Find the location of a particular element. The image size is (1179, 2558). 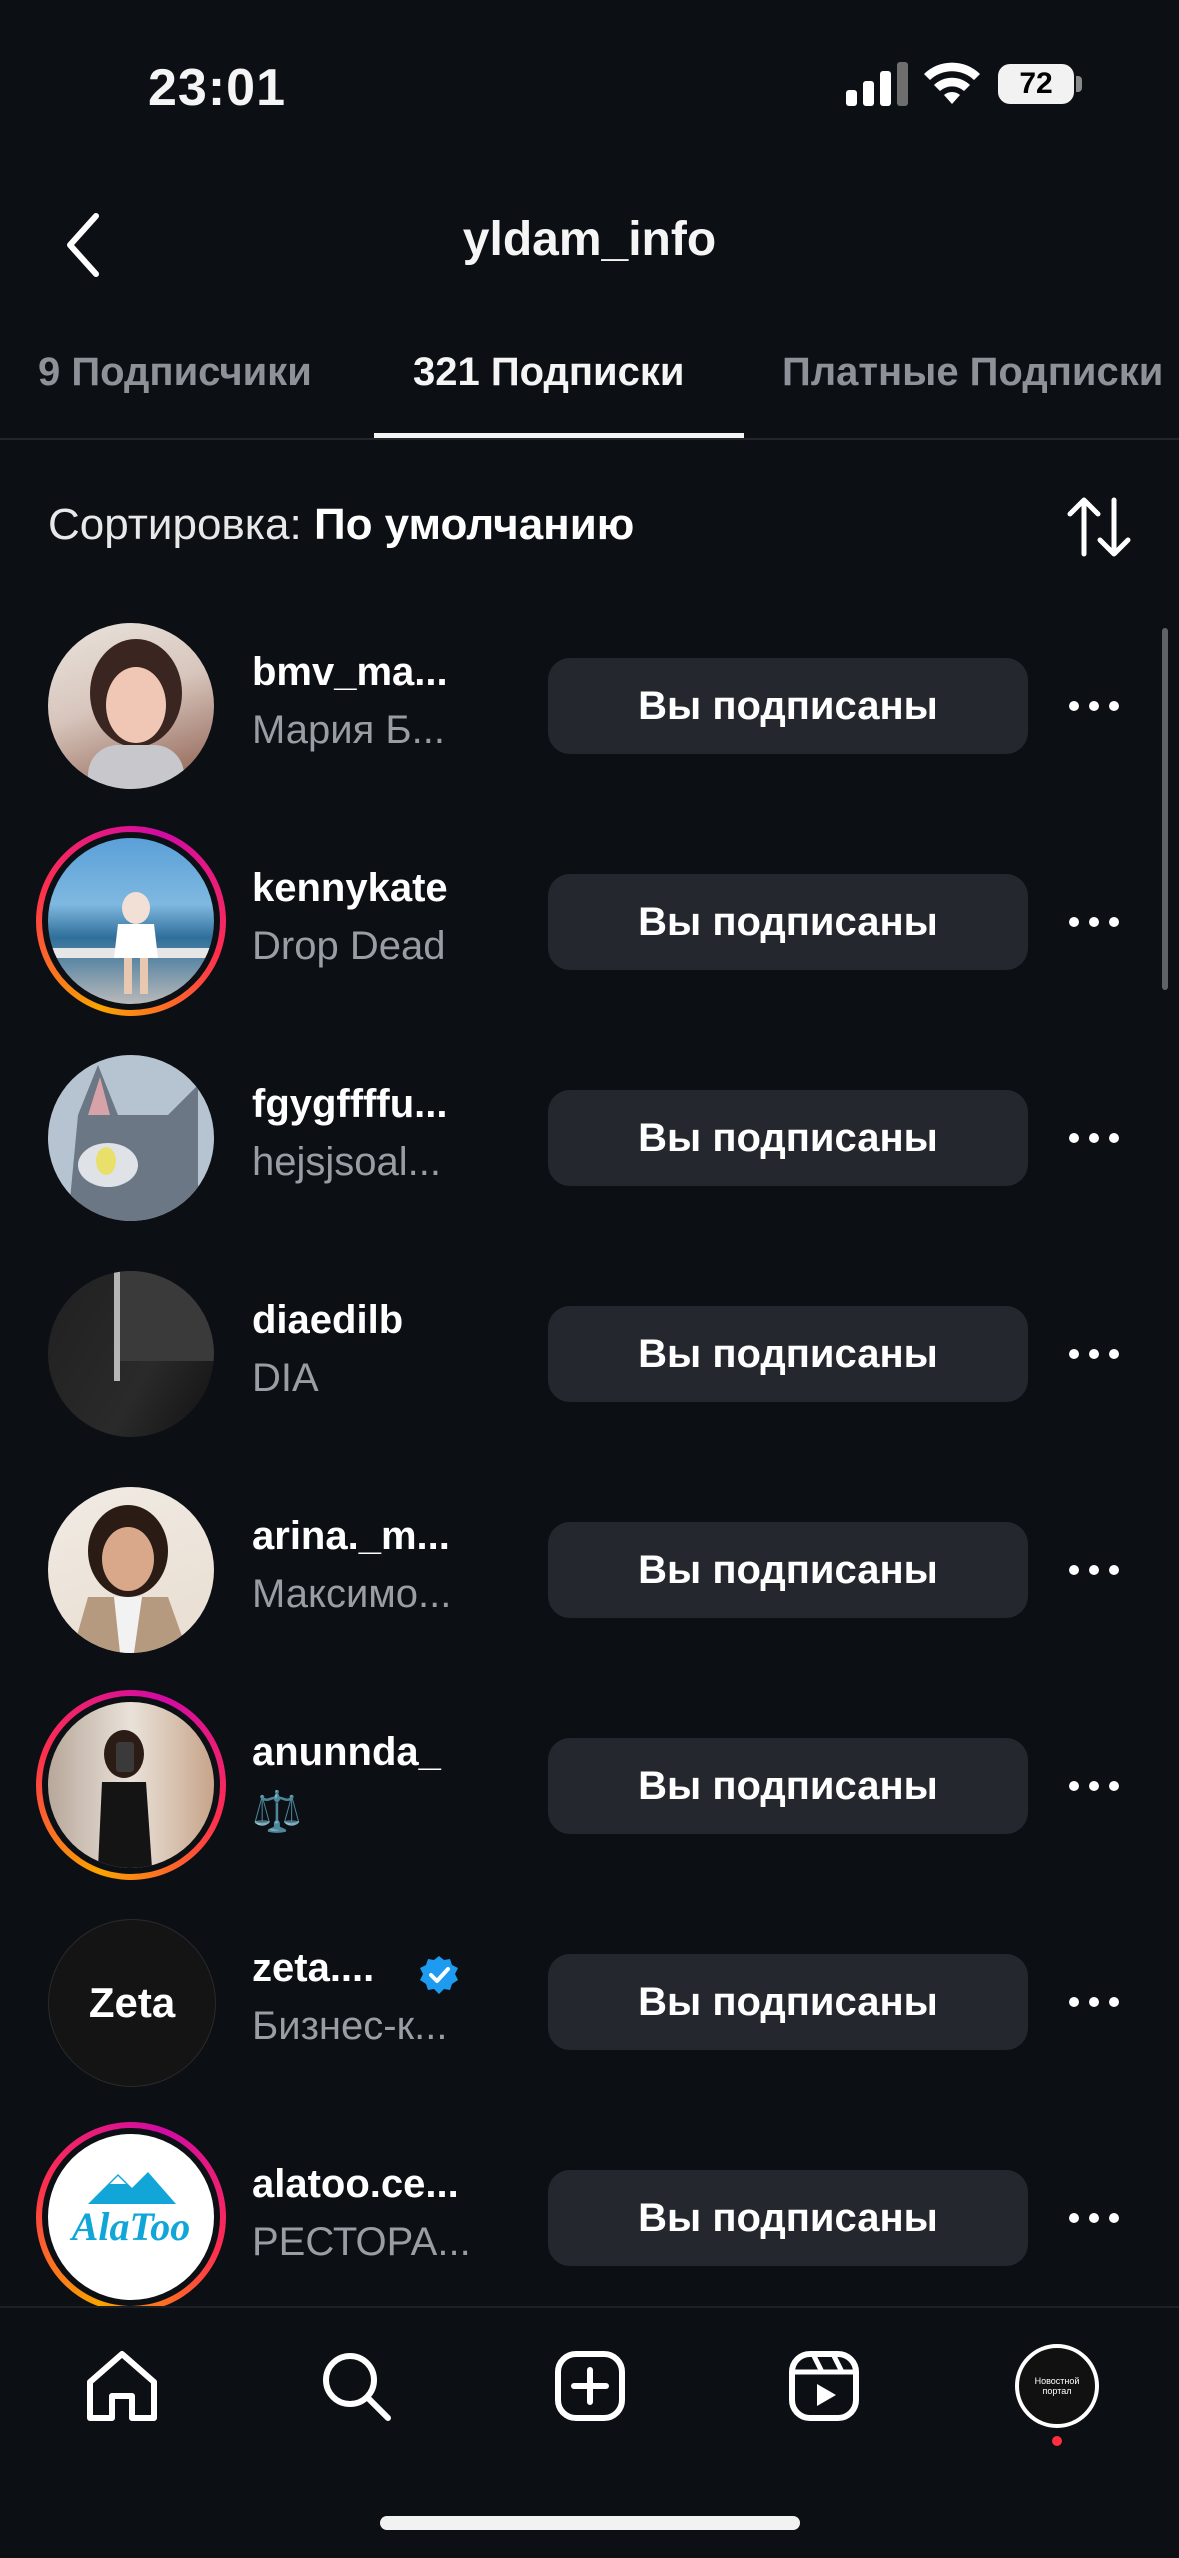

cellular-signal-icon is located at coordinates (877, 84).